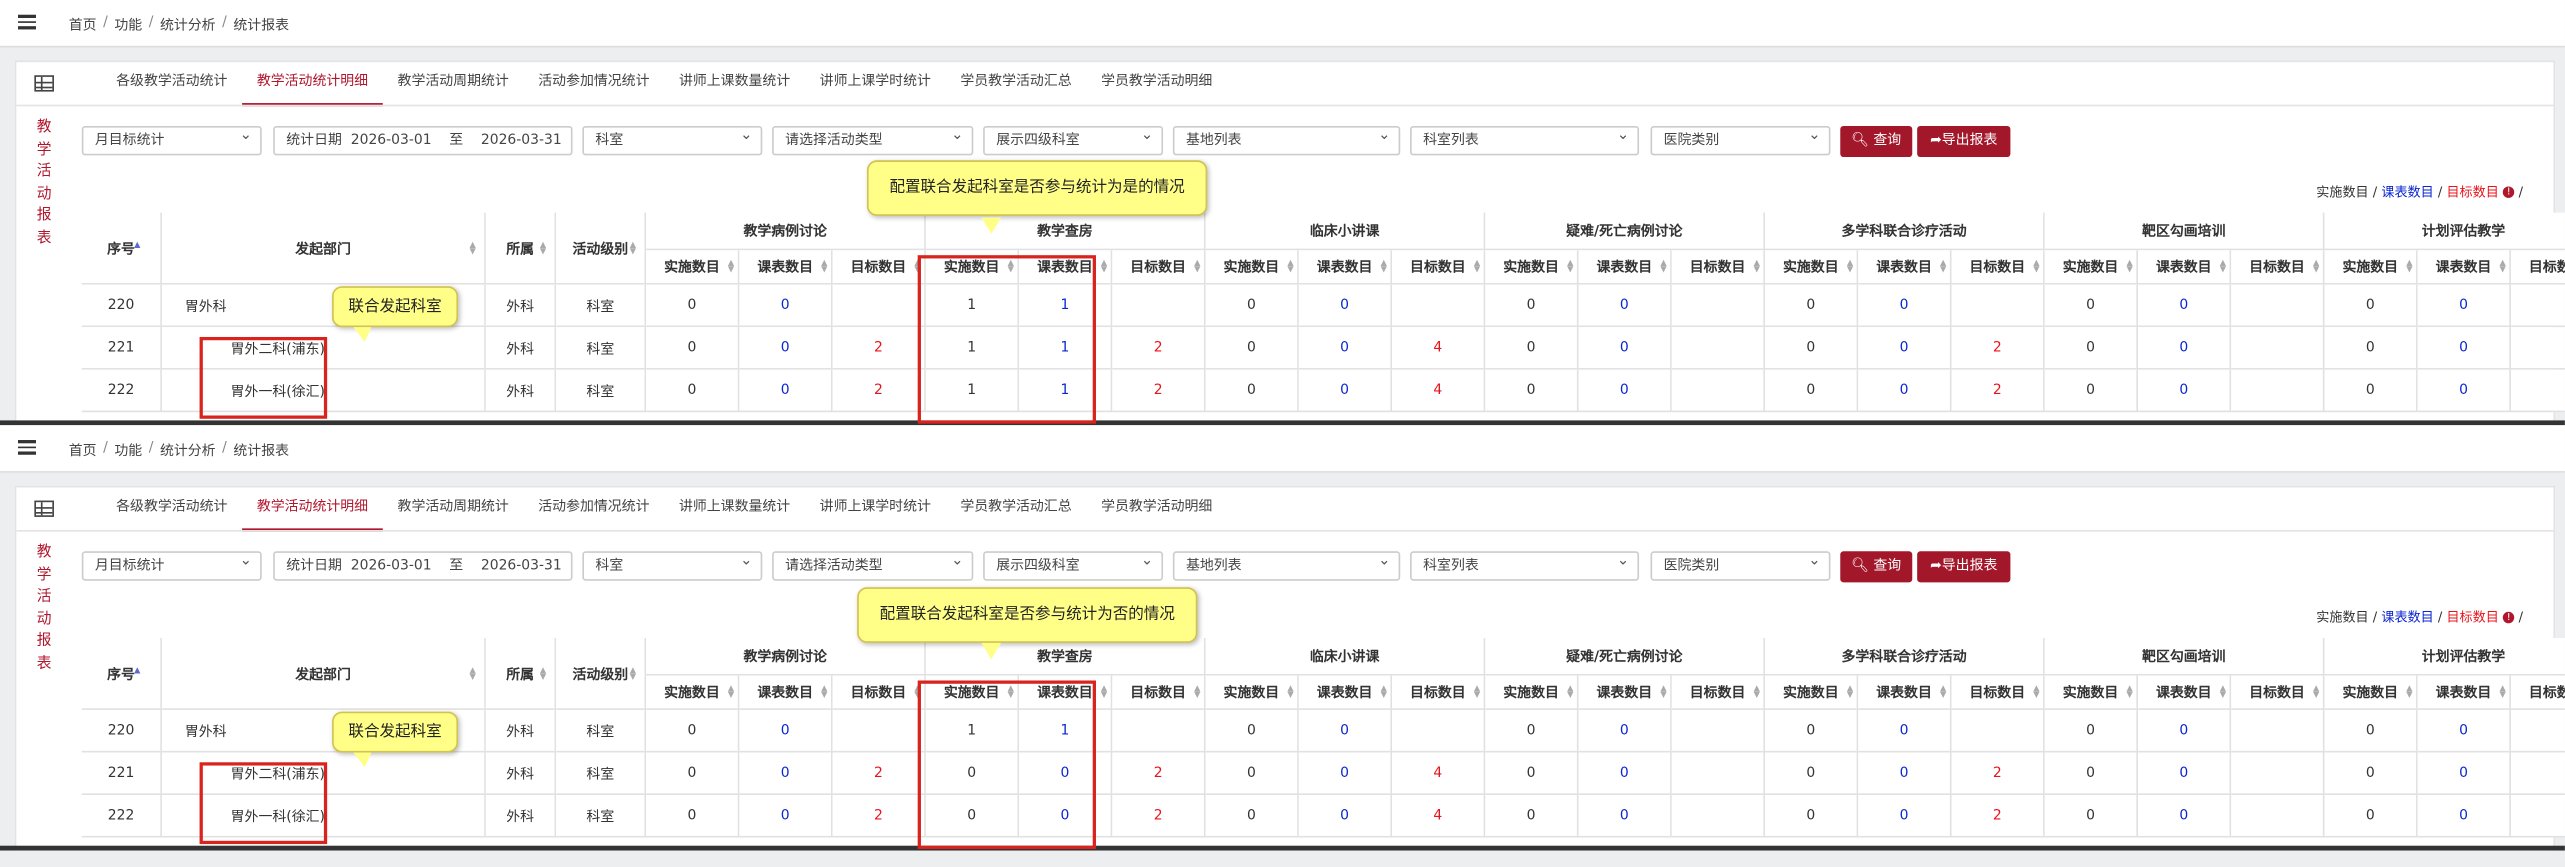 The width and height of the screenshot is (2565, 867). I want to click on query-button: 🔍︎ 查询, so click(1876, 567).